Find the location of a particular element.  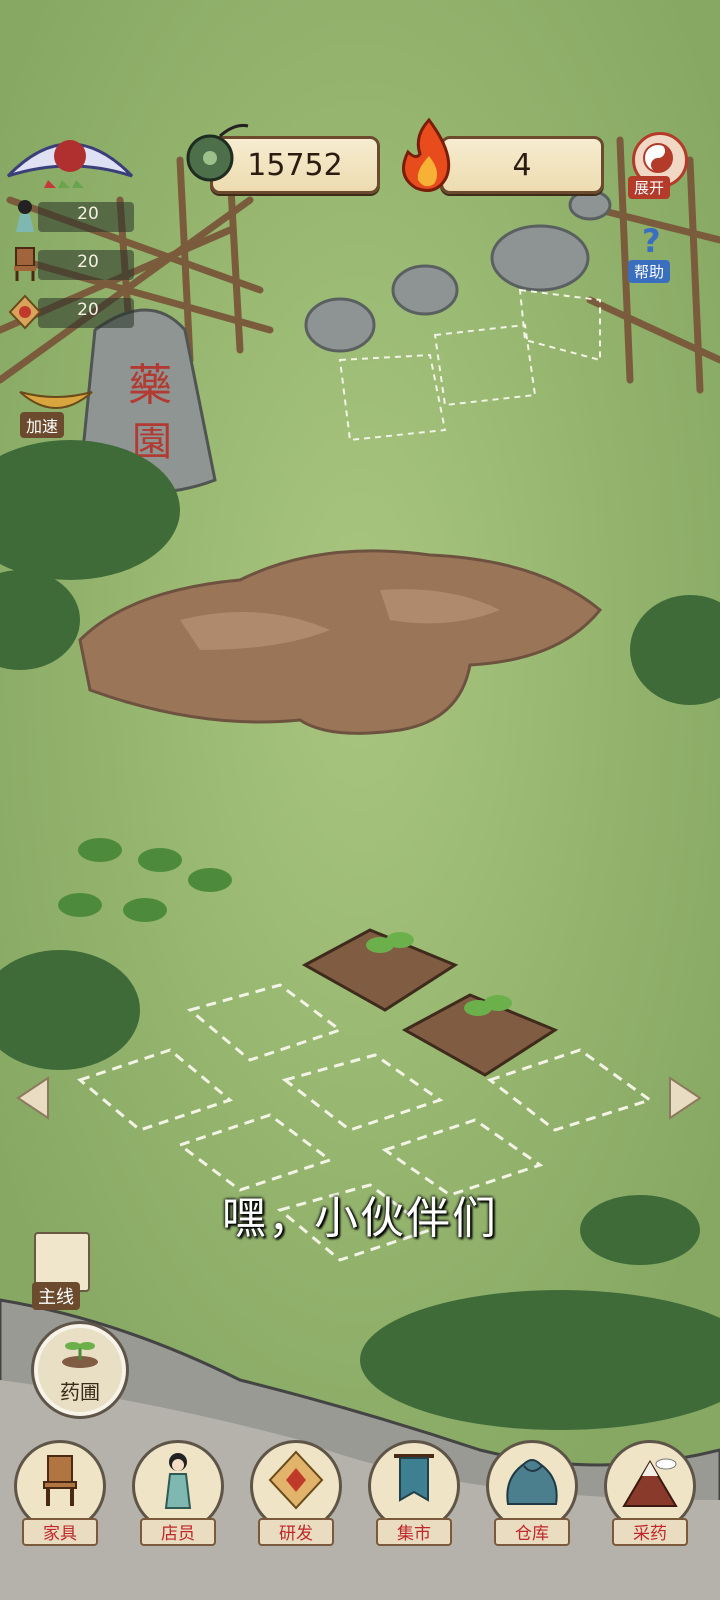

energy-counter: 4 is located at coordinates (522, 165).